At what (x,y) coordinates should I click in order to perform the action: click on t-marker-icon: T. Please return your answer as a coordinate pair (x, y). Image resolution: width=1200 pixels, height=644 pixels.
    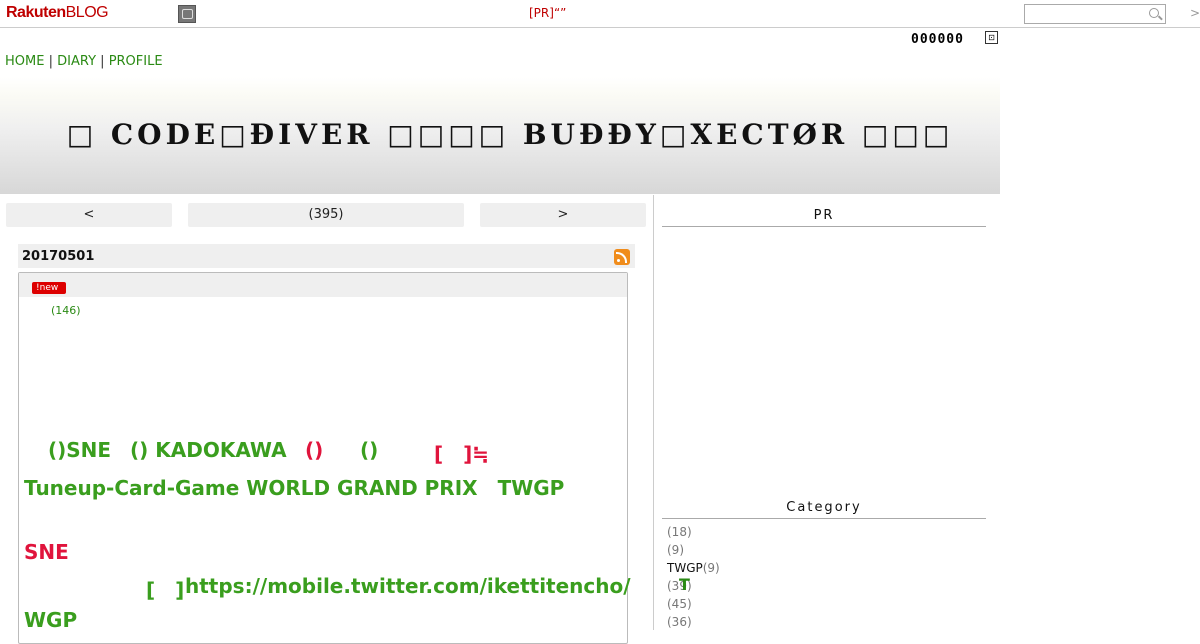
    Looking at the image, I should click on (684, 584).